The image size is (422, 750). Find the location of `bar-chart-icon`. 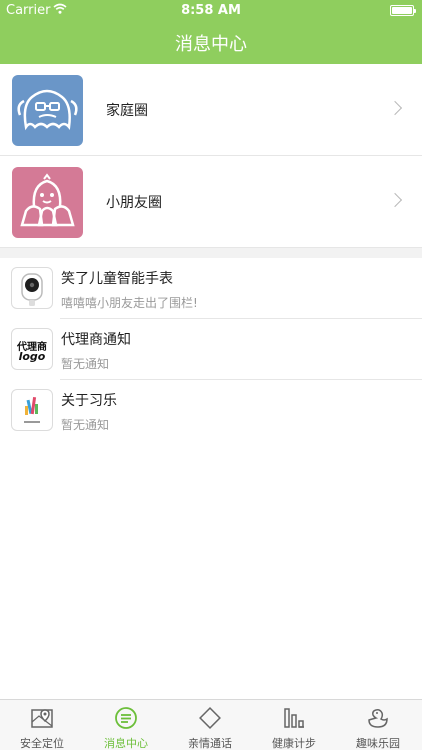

bar-chart-icon is located at coordinates (294, 718).